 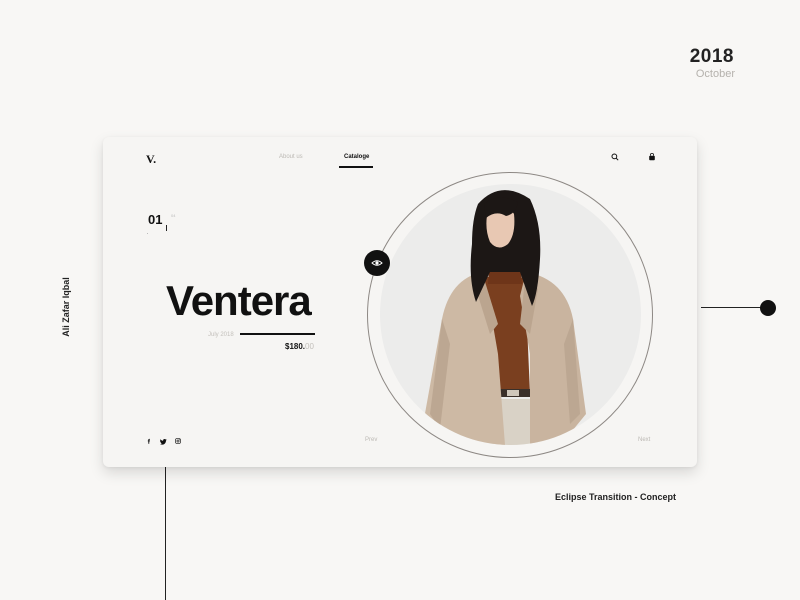 I want to click on slide-number: 01, so click(x=155, y=219).